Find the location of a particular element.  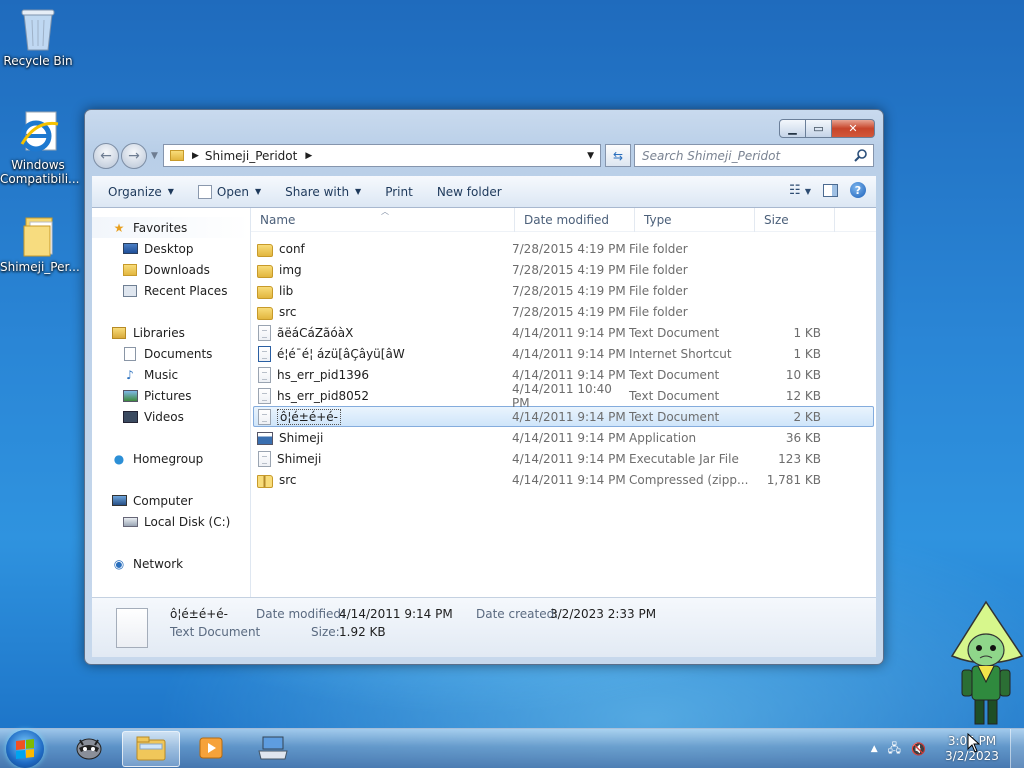

file-date: 4/14/2011 10:40 PM is located at coordinates (562, 395).